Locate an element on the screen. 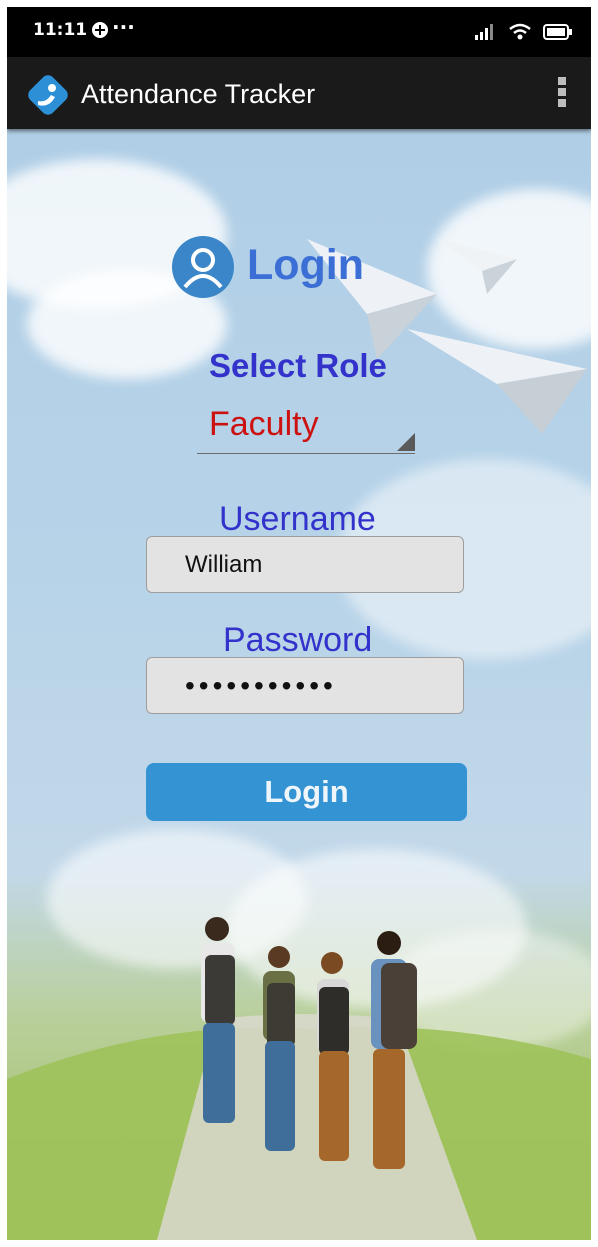  username-input is located at coordinates (305, 564).